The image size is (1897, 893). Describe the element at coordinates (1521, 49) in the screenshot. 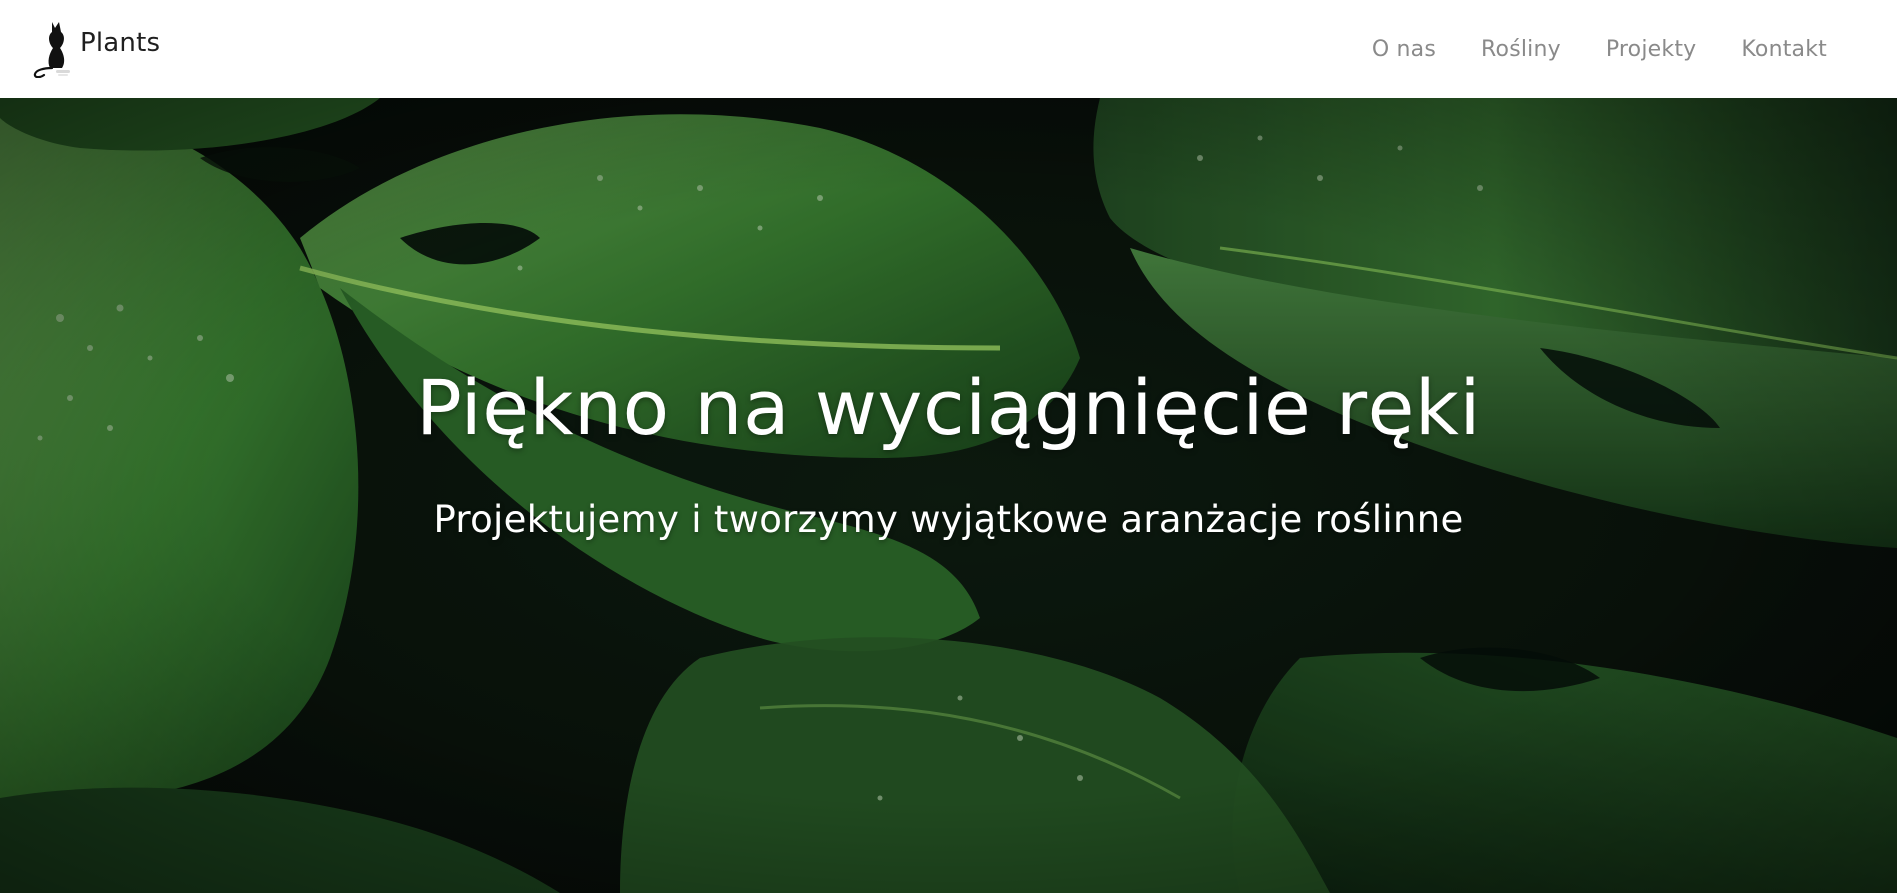

I see `nav-item-rosliny: Rośliny` at that location.